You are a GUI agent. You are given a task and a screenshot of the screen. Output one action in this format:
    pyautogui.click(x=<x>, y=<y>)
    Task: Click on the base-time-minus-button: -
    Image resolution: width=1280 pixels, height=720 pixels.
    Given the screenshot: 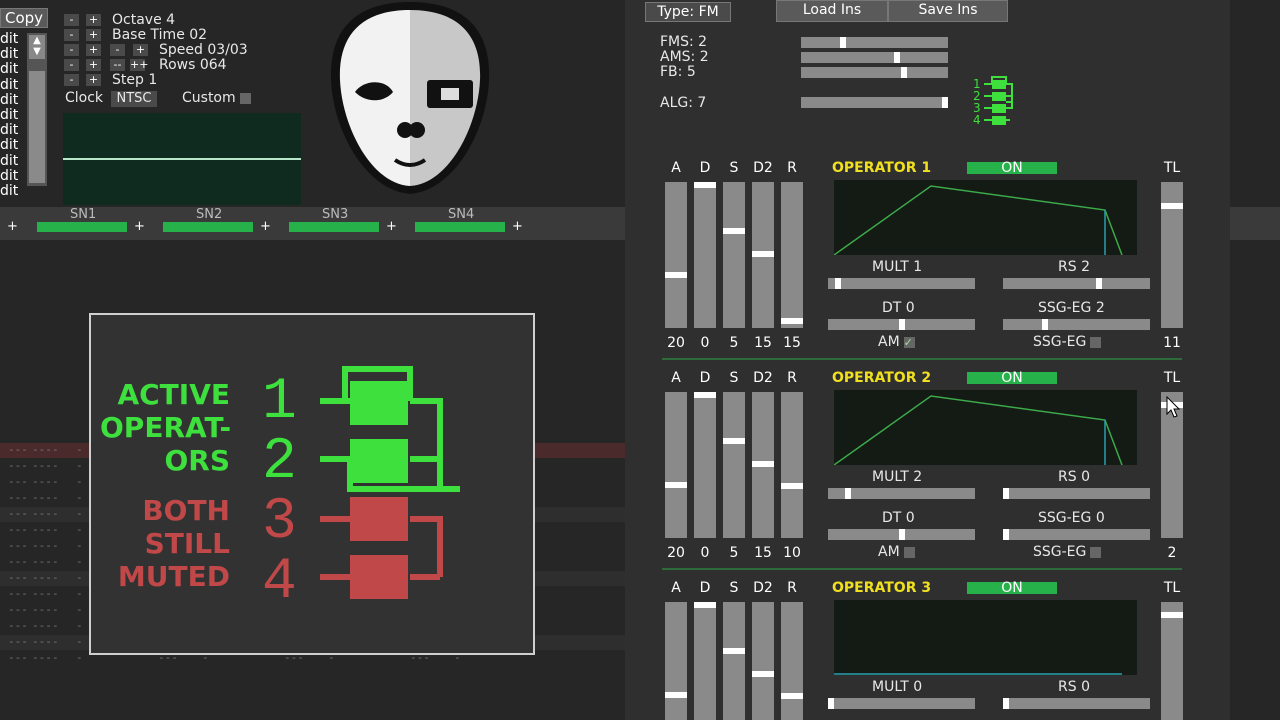 What is the action you would take?
    pyautogui.click(x=71, y=35)
    